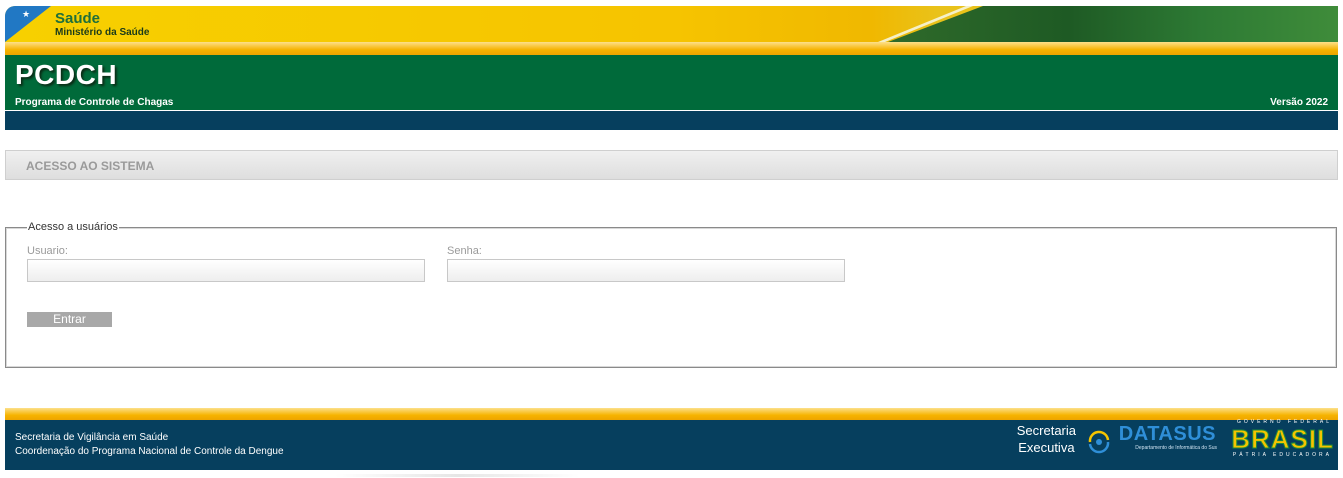  What do you see at coordinates (671, 48) in the screenshot?
I see `header-gold-stripe` at bounding box center [671, 48].